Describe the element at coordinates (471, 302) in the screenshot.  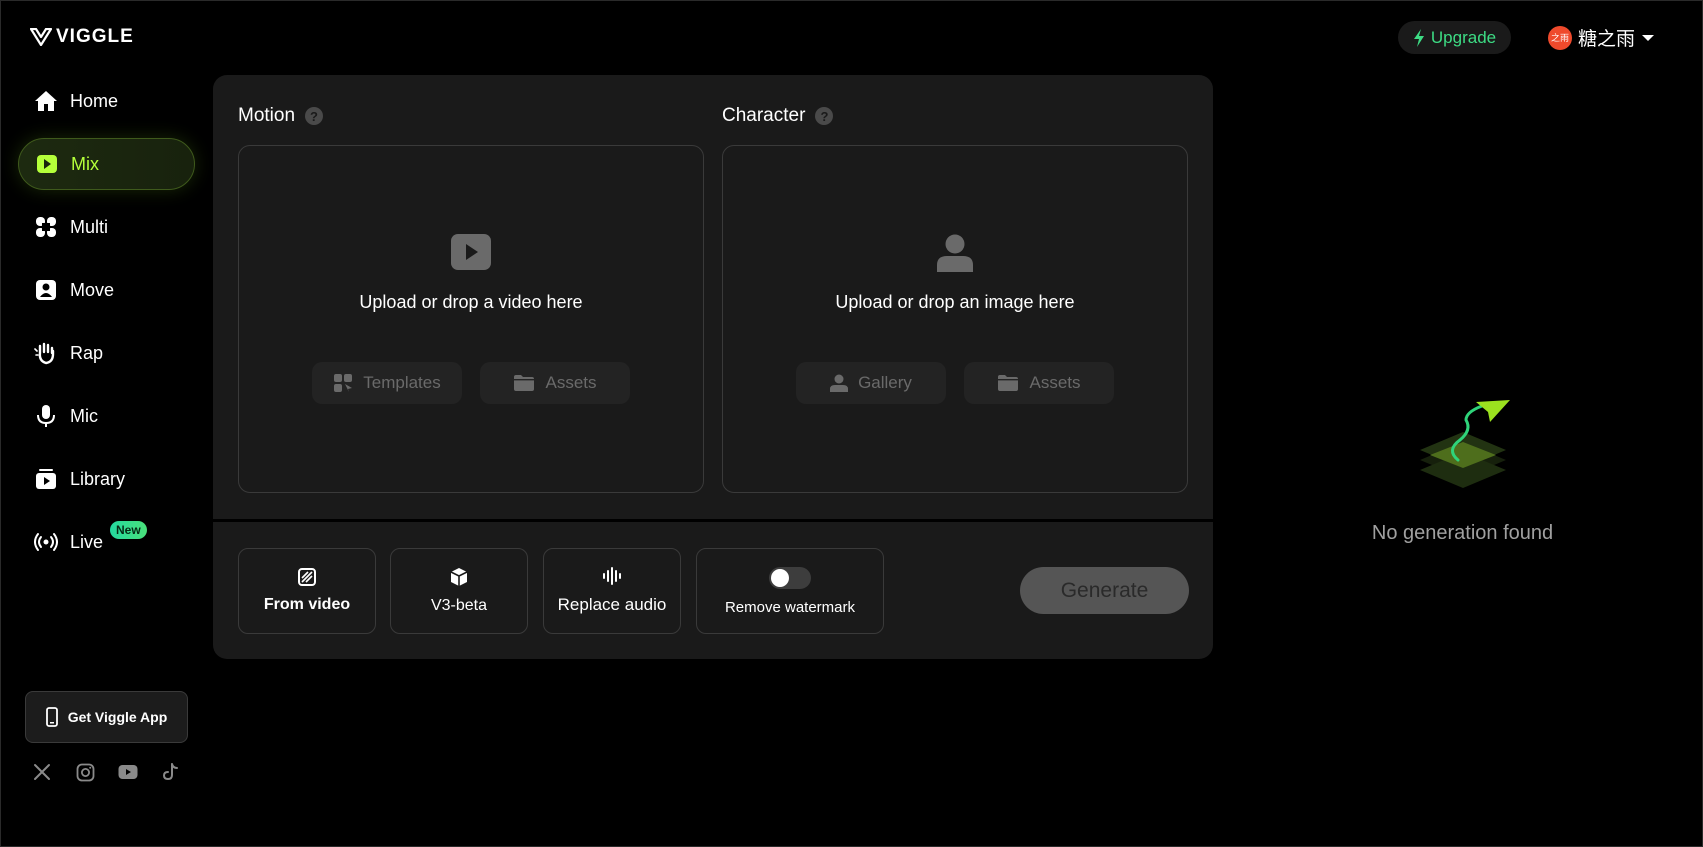
I see `motion-upload-text: Upload or drop a video here` at that location.